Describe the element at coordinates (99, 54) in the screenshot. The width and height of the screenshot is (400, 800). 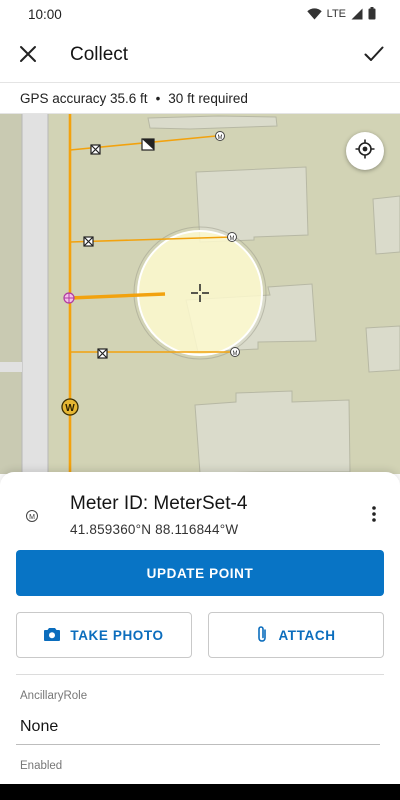
I see `page-title: Collect` at that location.